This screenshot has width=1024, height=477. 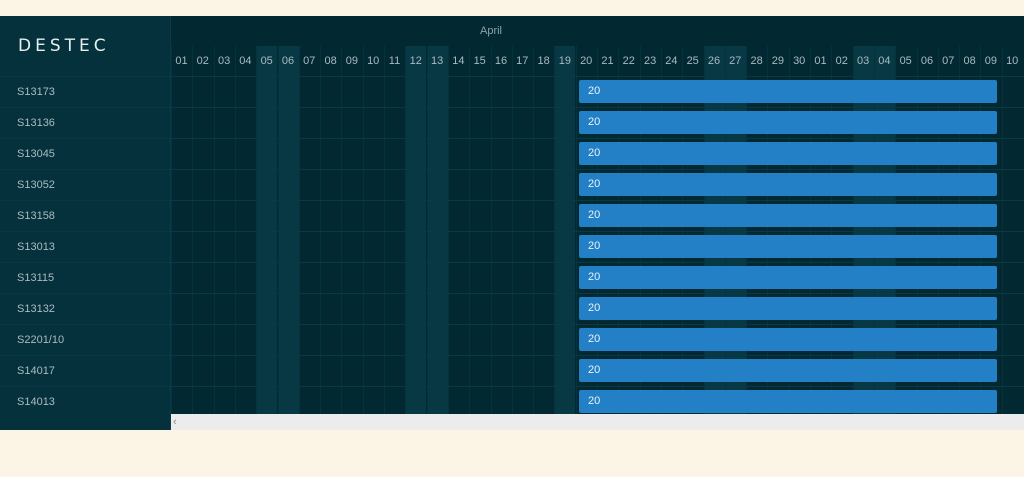 What do you see at coordinates (714, 61) in the screenshot?
I see `day-header: 26` at bounding box center [714, 61].